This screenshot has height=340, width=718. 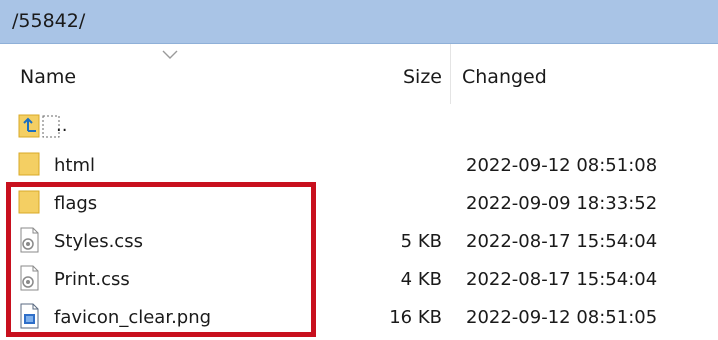 What do you see at coordinates (92, 279) in the screenshot?
I see `file-name: Print.css` at bounding box center [92, 279].